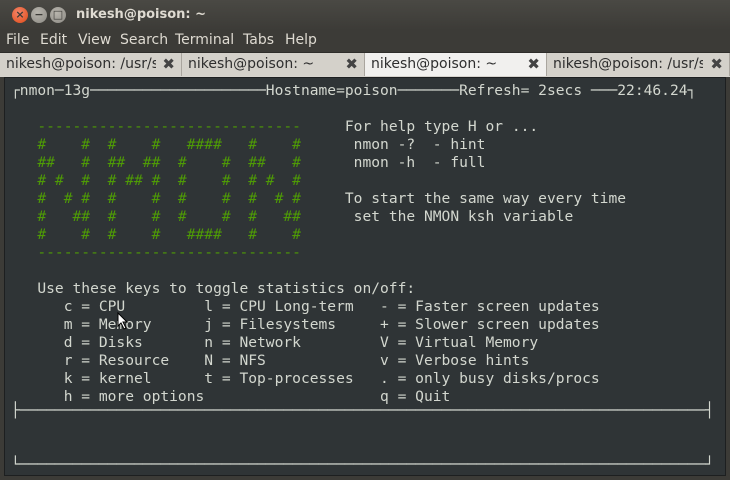  What do you see at coordinates (156, 216) in the screenshot?
I see `logo-text: # ## # # # # # ##` at bounding box center [156, 216].